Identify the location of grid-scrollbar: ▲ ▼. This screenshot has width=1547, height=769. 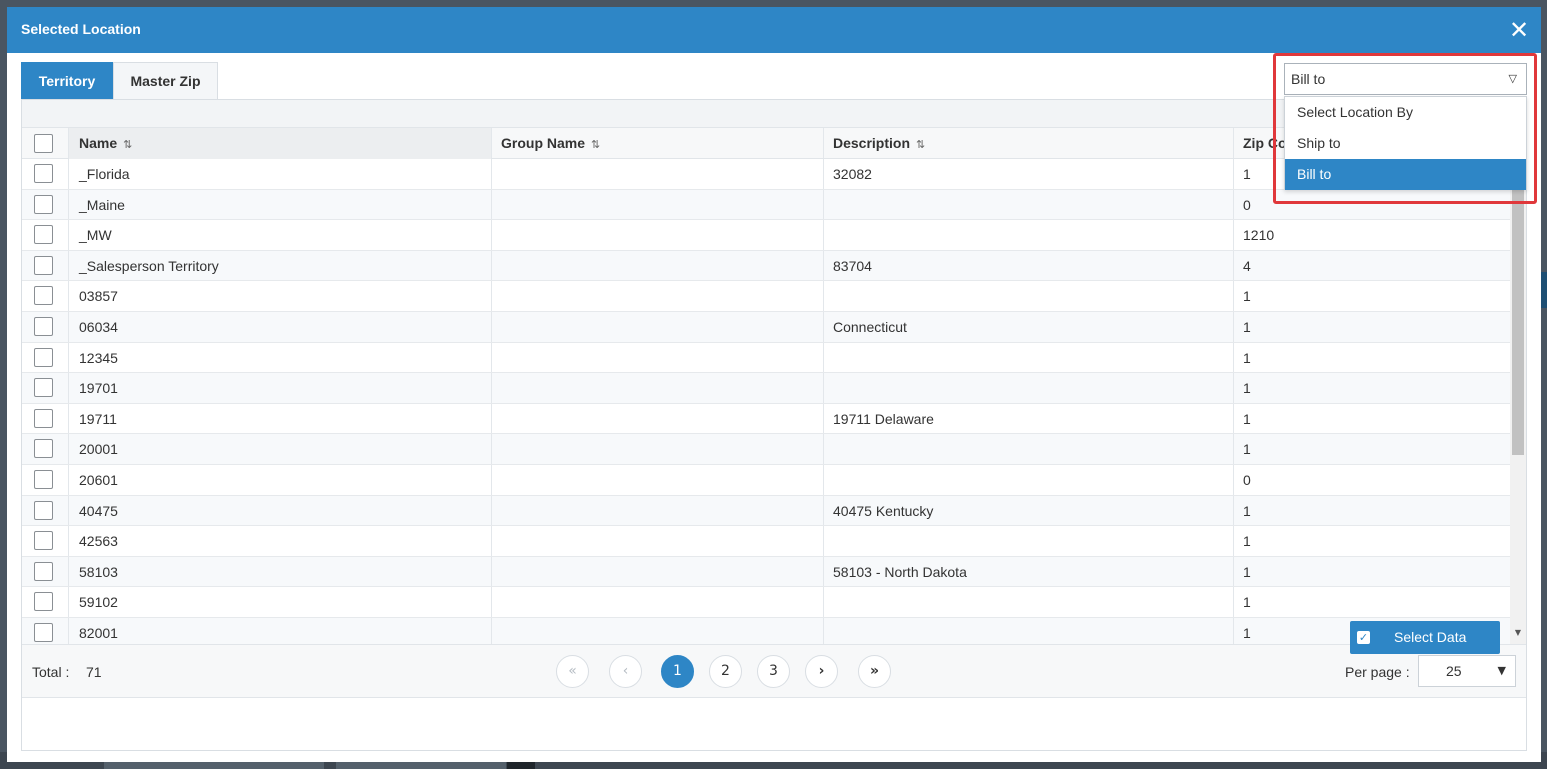
(1518, 386).